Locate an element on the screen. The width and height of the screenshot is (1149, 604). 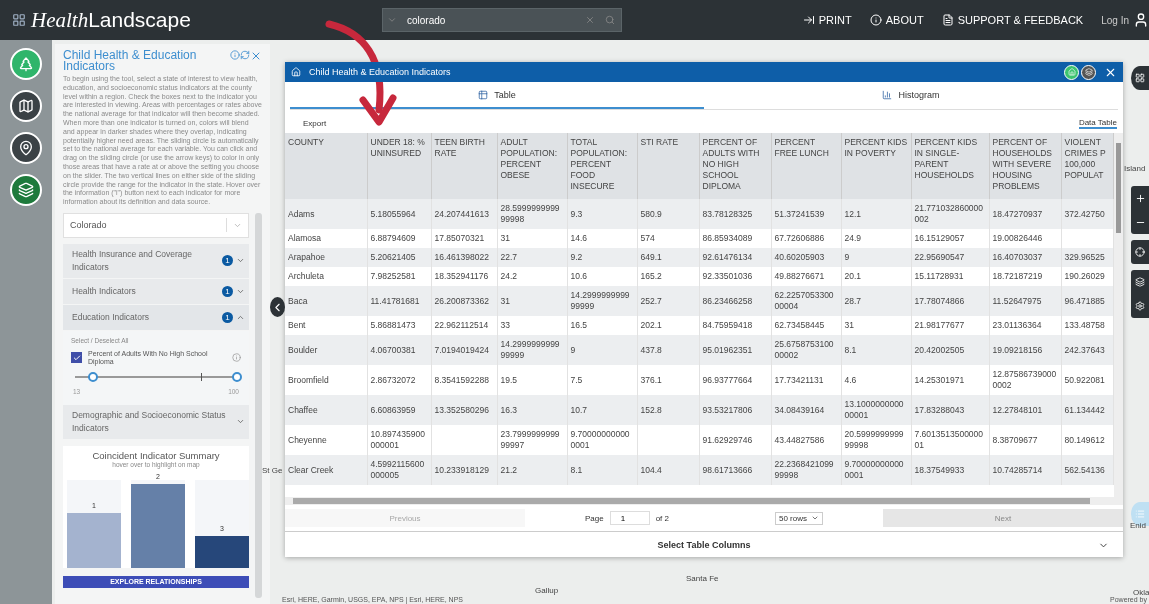
select-columns-button: Select Table Columns is located at coordinates (704, 544).